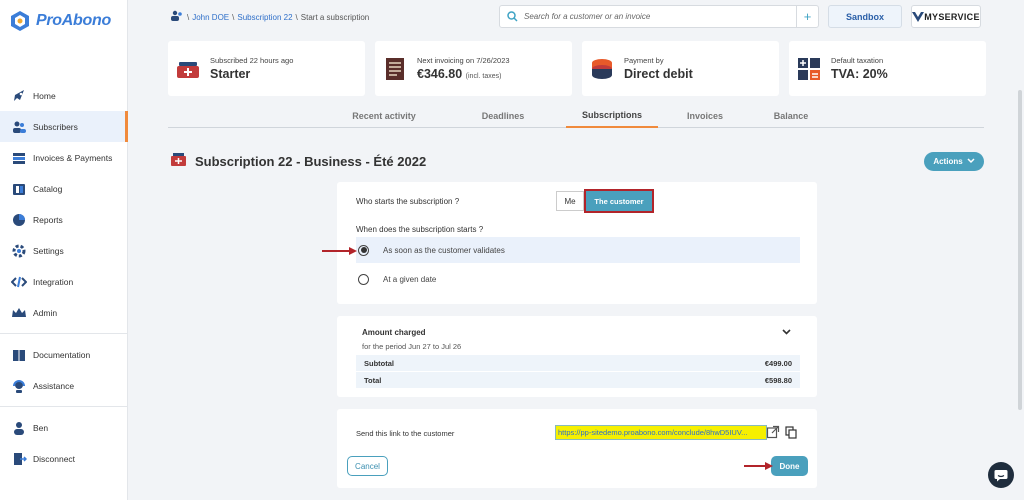 Image resolution: width=1024 pixels, height=500 pixels. Describe the element at coordinates (946, 16) in the screenshot. I see `myservice-logo: MYSERVICE` at that location.